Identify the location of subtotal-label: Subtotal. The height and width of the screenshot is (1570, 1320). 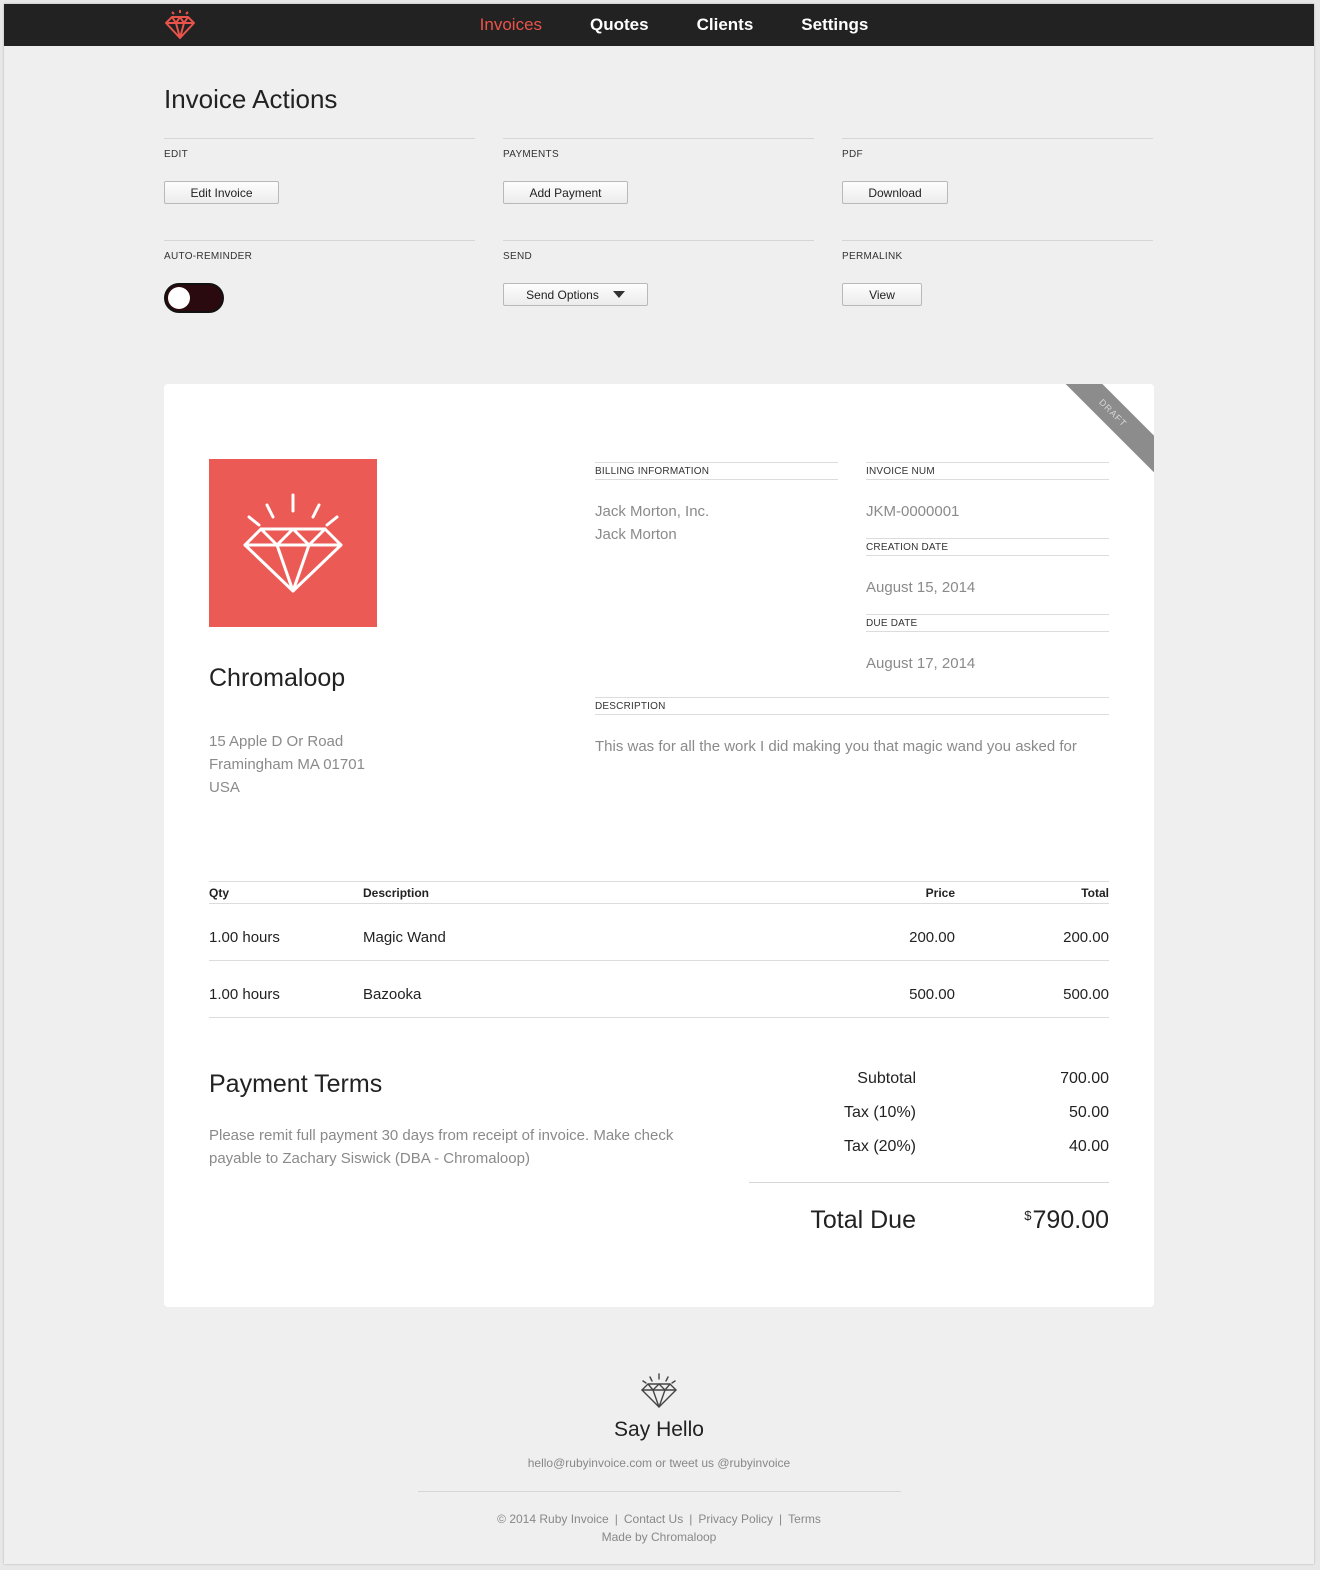
(886, 1078).